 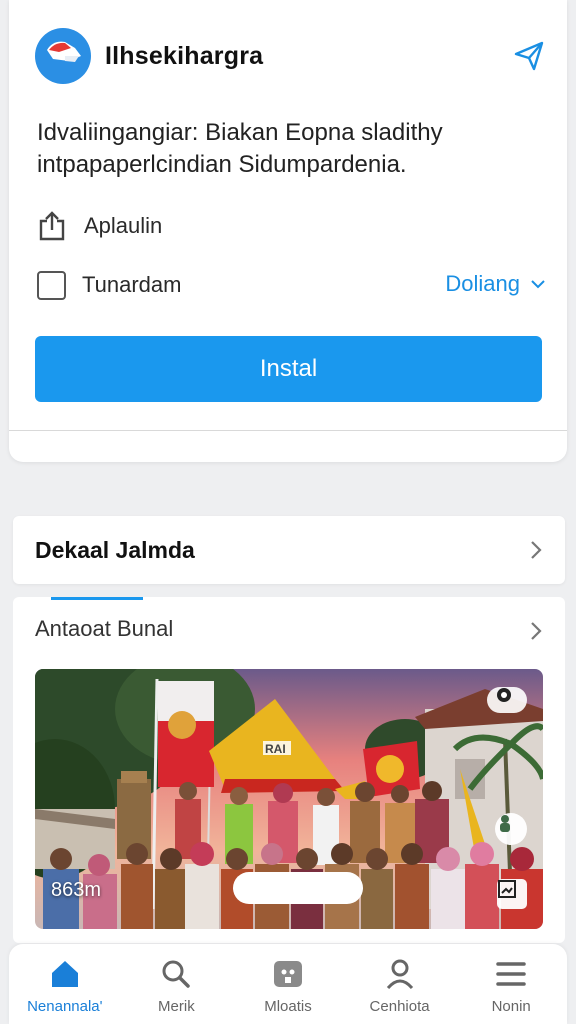 I want to click on nav-label: Nenannala', so click(x=65, y=1006).